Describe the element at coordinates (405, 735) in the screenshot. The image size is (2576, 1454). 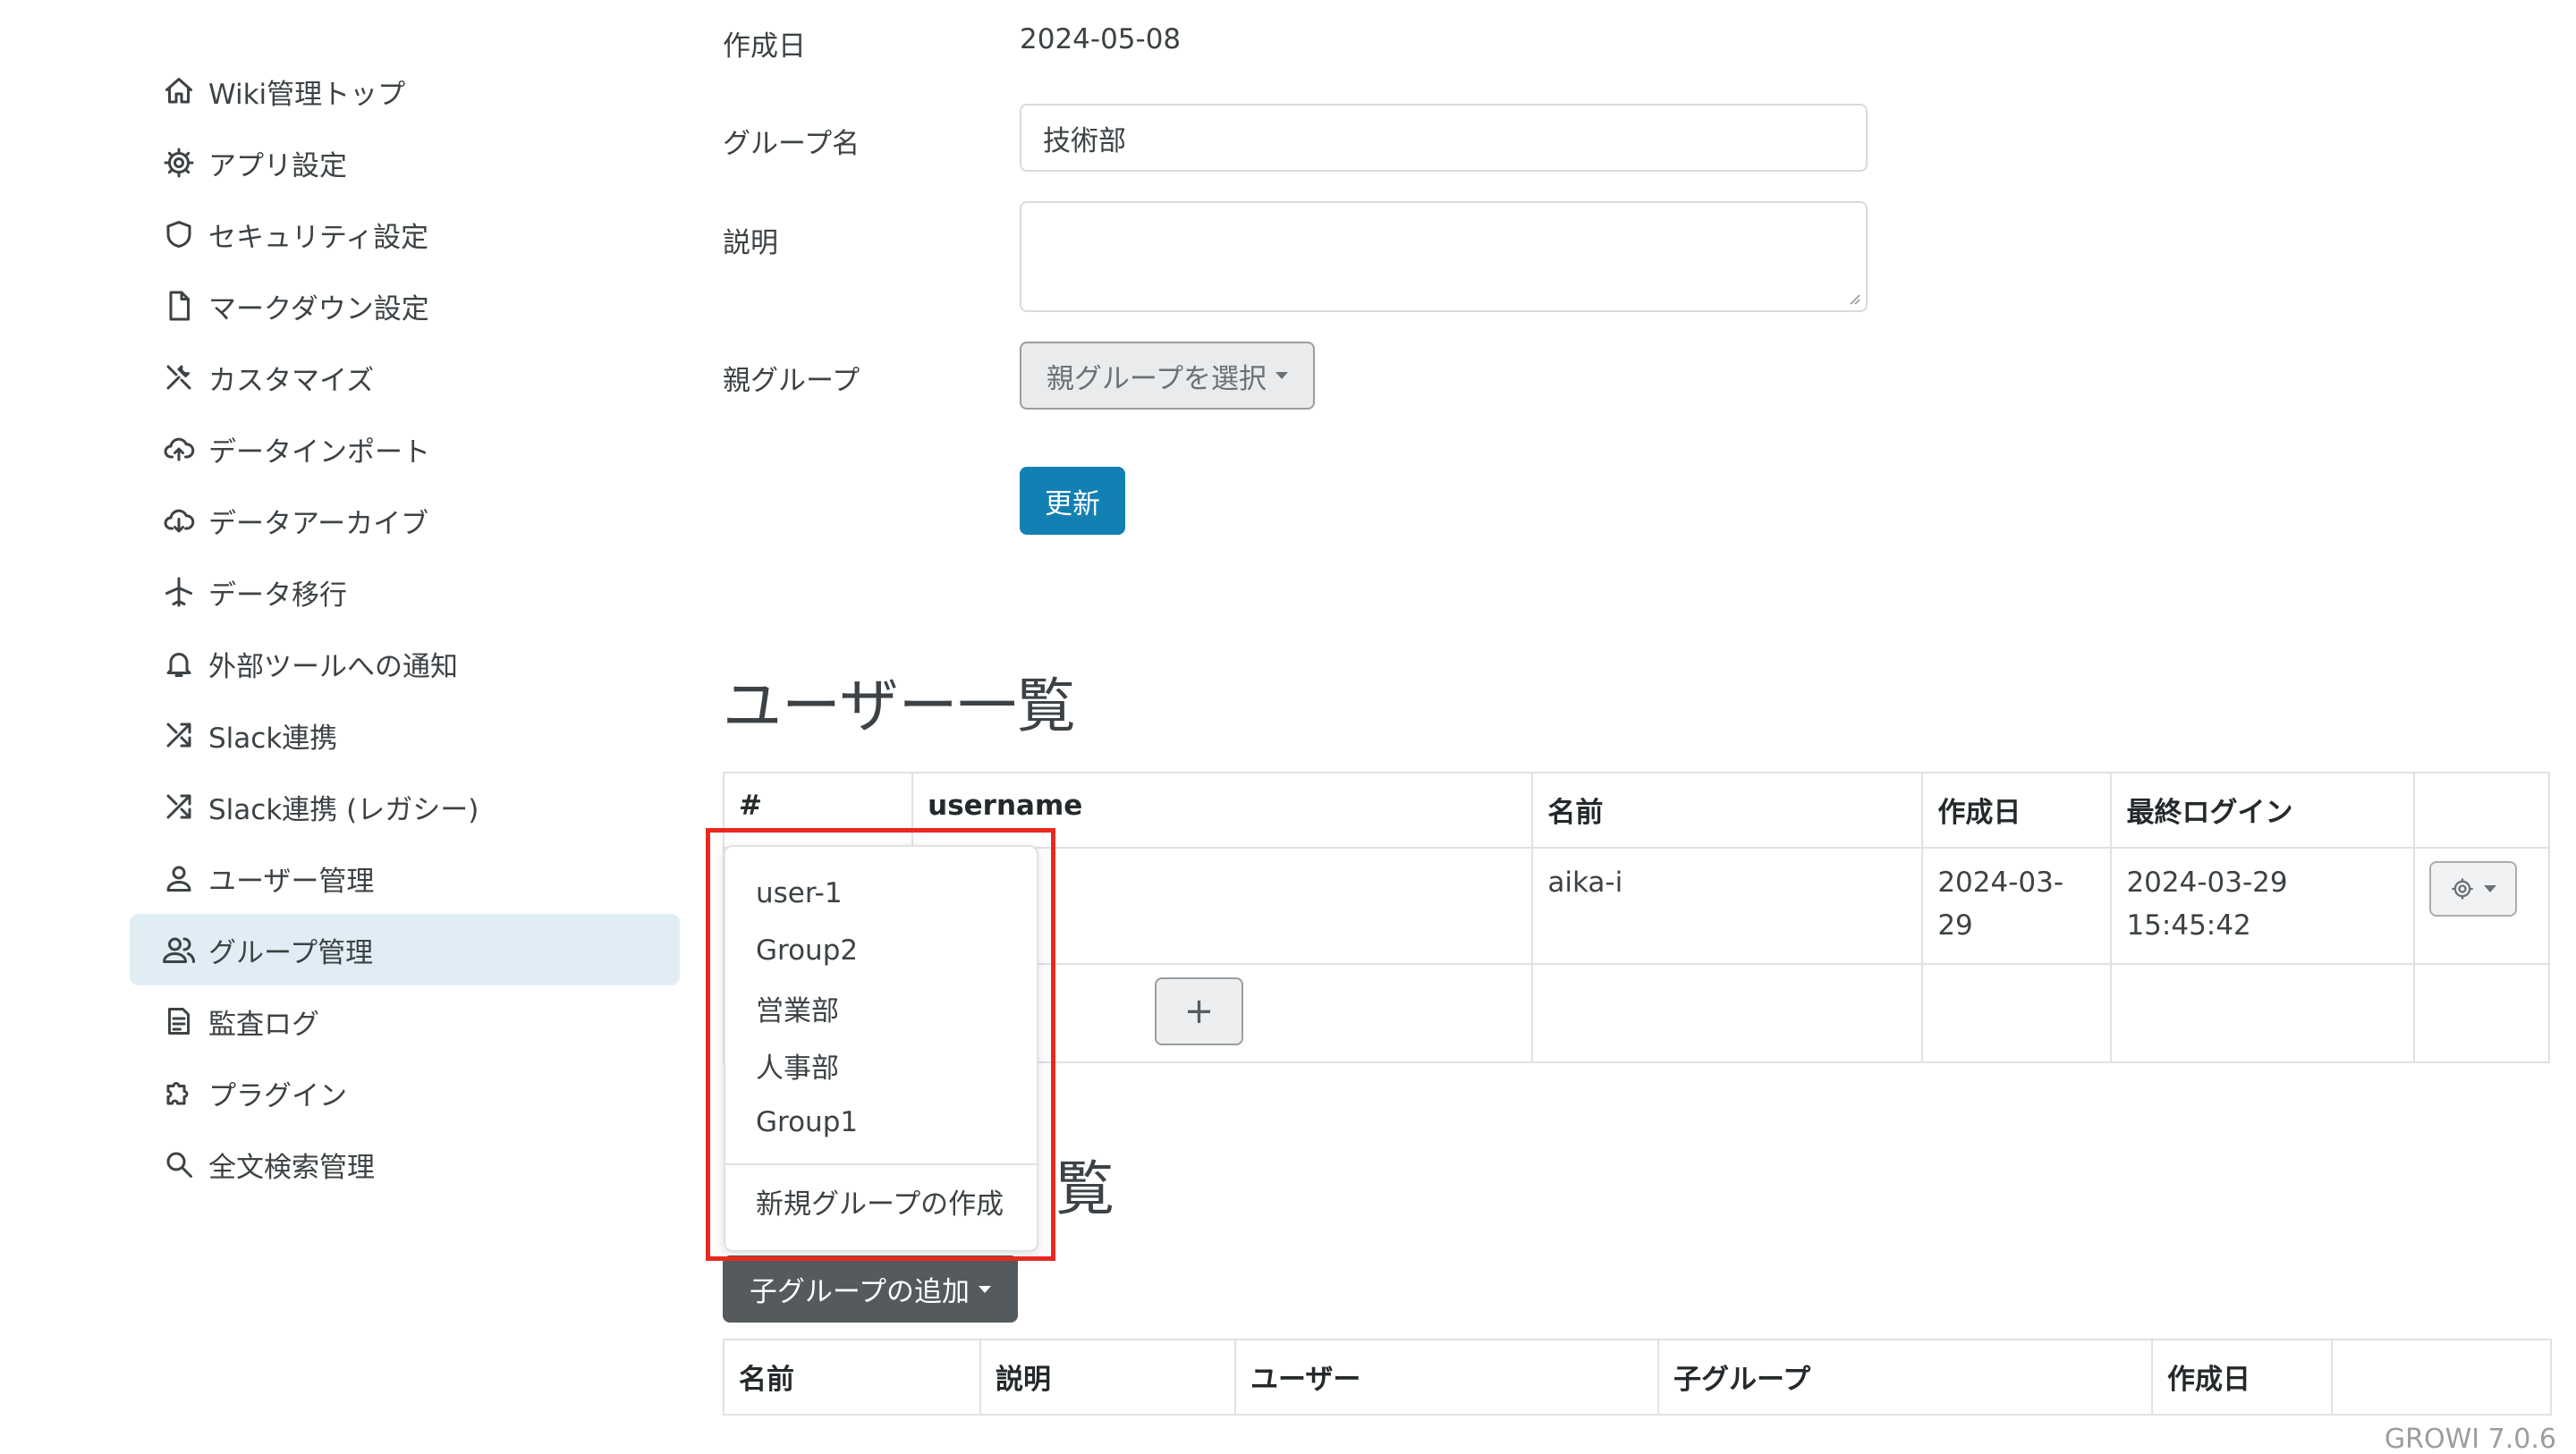
I see `sidebar-item-slack: Slack連携` at that location.